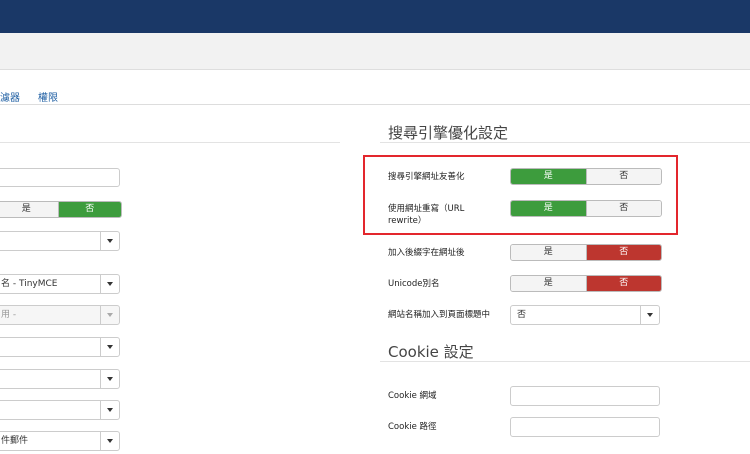 The height and width of the screenshot is (454, 750). I want to click on seo-section-title: 搜尋引擎優化設定, so click(448, 133).